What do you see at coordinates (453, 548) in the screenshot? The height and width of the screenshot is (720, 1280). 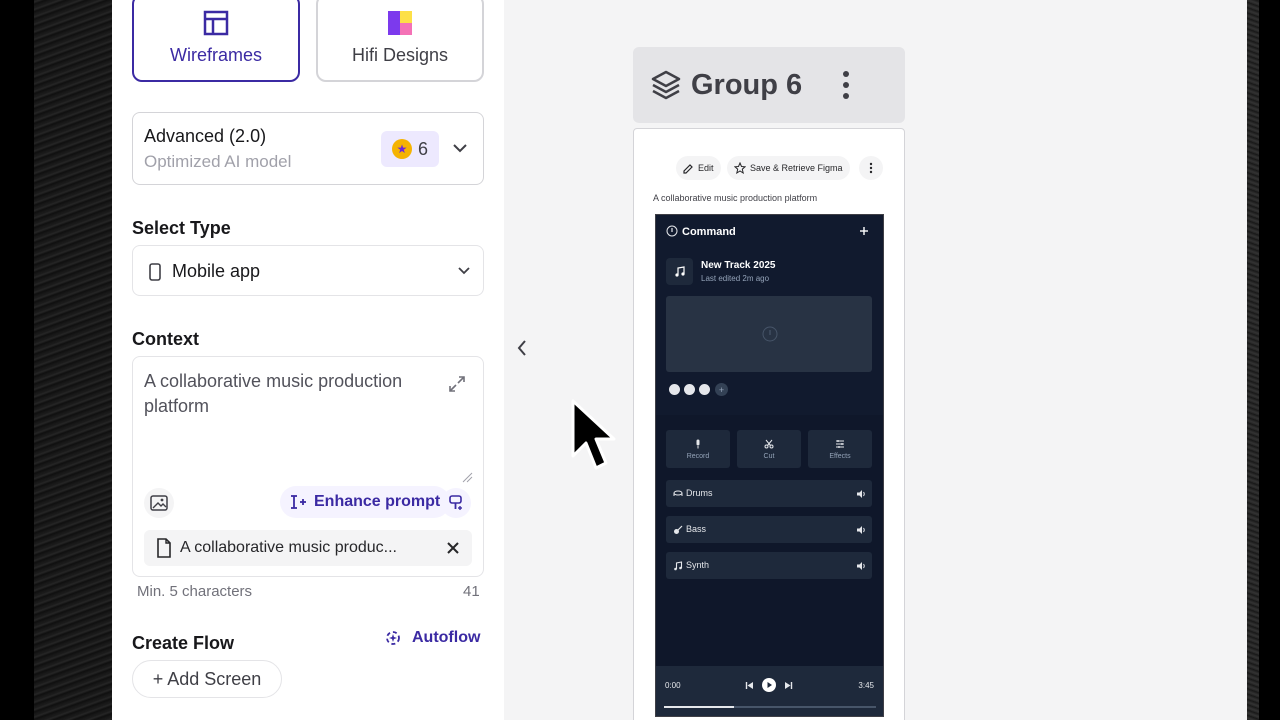 I see `close-icon` at bounding box center [453, 548].